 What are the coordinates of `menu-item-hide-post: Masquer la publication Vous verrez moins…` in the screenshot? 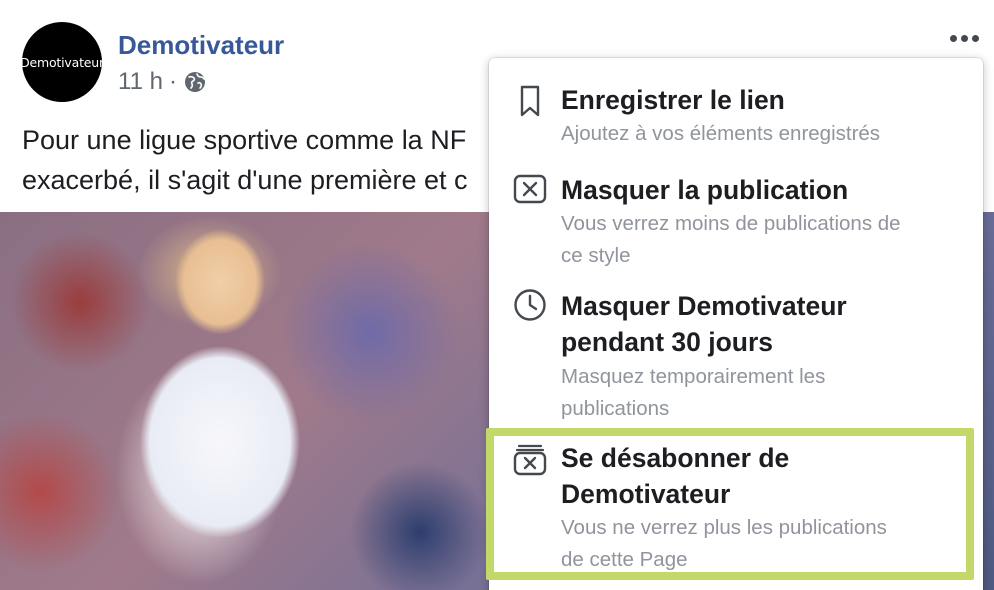 It's located at (736, 223).